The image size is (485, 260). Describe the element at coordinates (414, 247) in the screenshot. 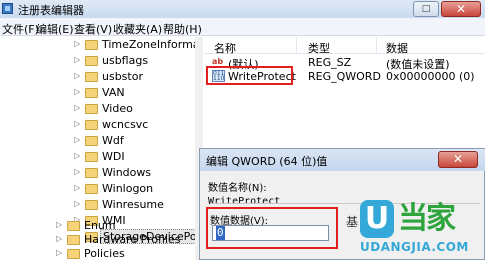

I see `watermark-domain: UDANGJIA.COM` at that location.